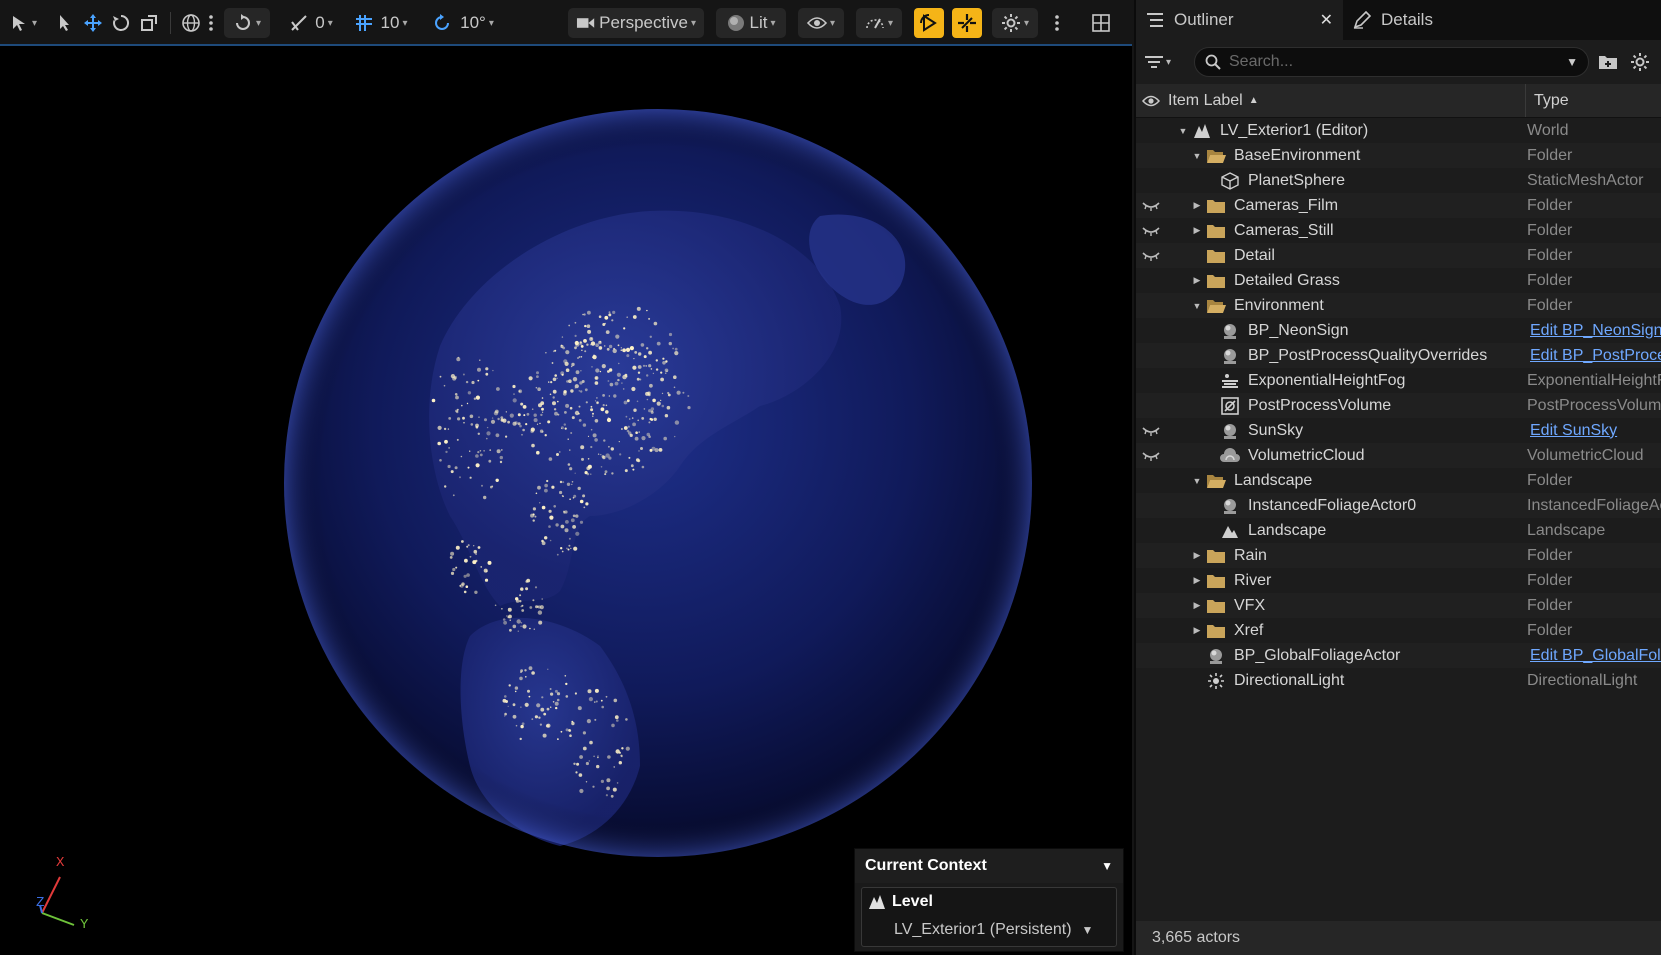 Image resolution: width=1661 pixels, height=955 pixels. I want to click on edit-blueprint-link: Edit SunSky, so click(1595, 431).